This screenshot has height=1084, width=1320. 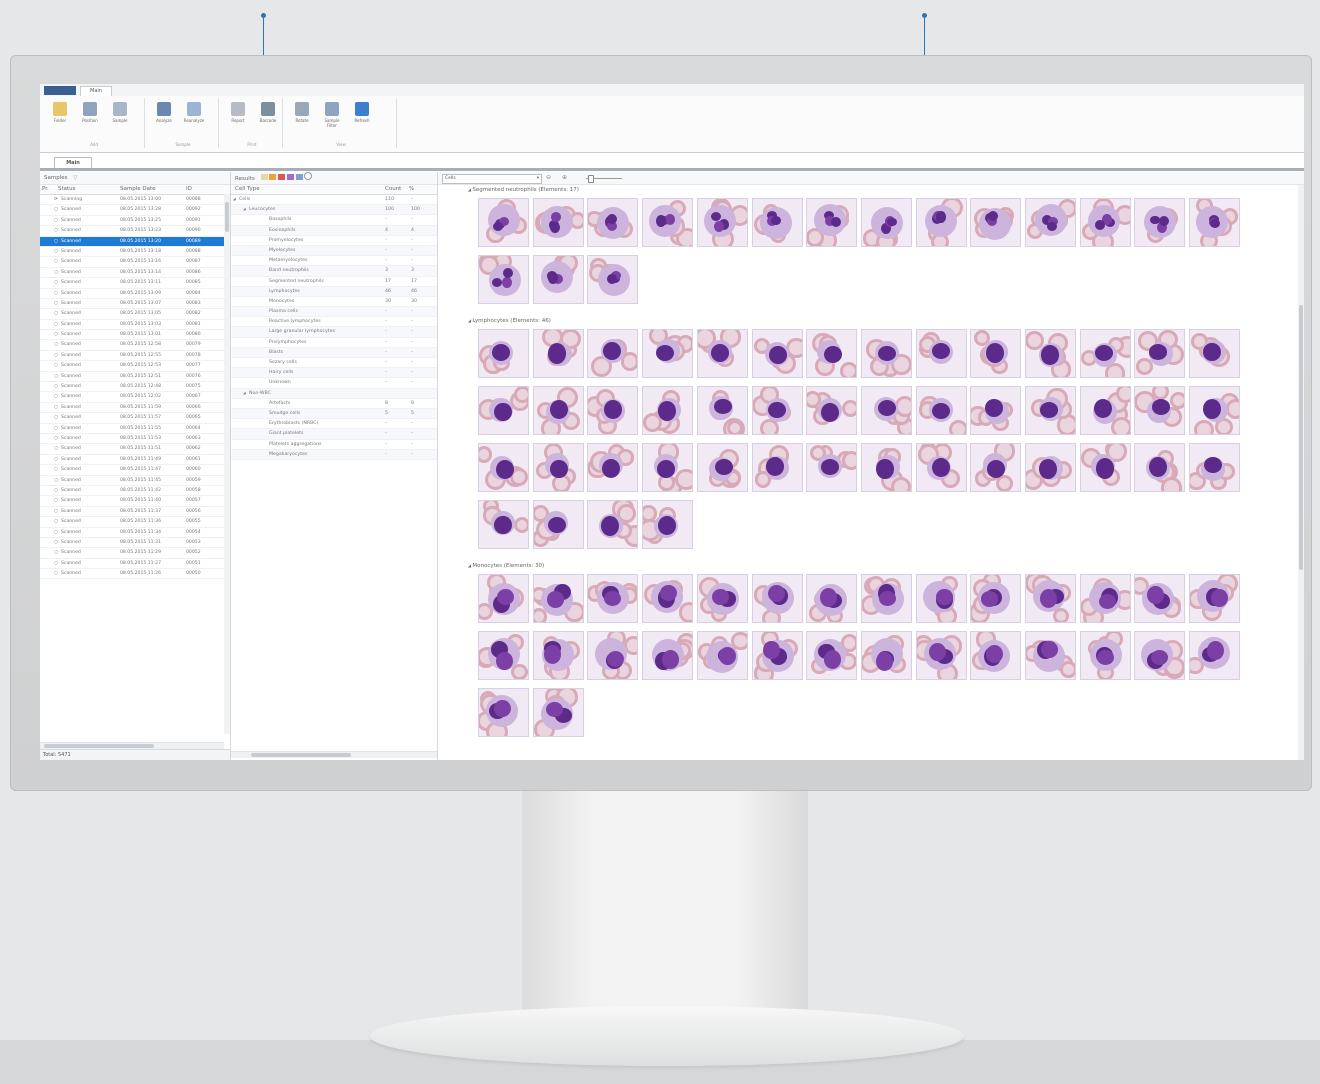 What do you see at coordinates (506, 566) in the screenshot?
I see `cell-section-header: ◢ Monocytes (Elements: 30)` at bounding box center [506, 566].